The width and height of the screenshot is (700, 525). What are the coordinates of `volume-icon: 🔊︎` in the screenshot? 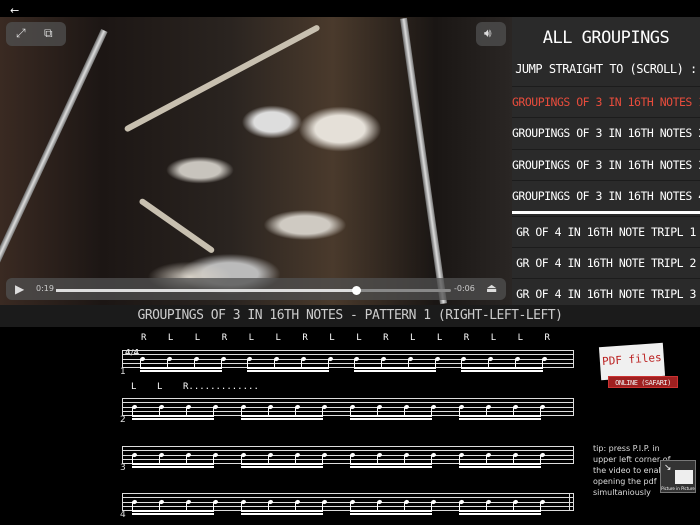 It's located at (488, 33).